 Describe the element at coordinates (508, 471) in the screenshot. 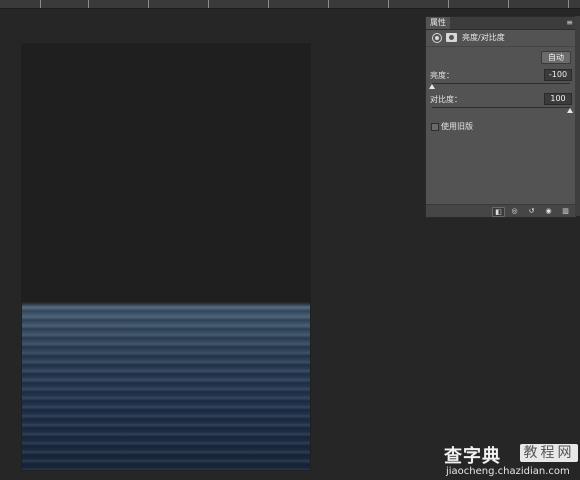

I see `watermark-url: jiaocheng.chazidian.com` at that location.